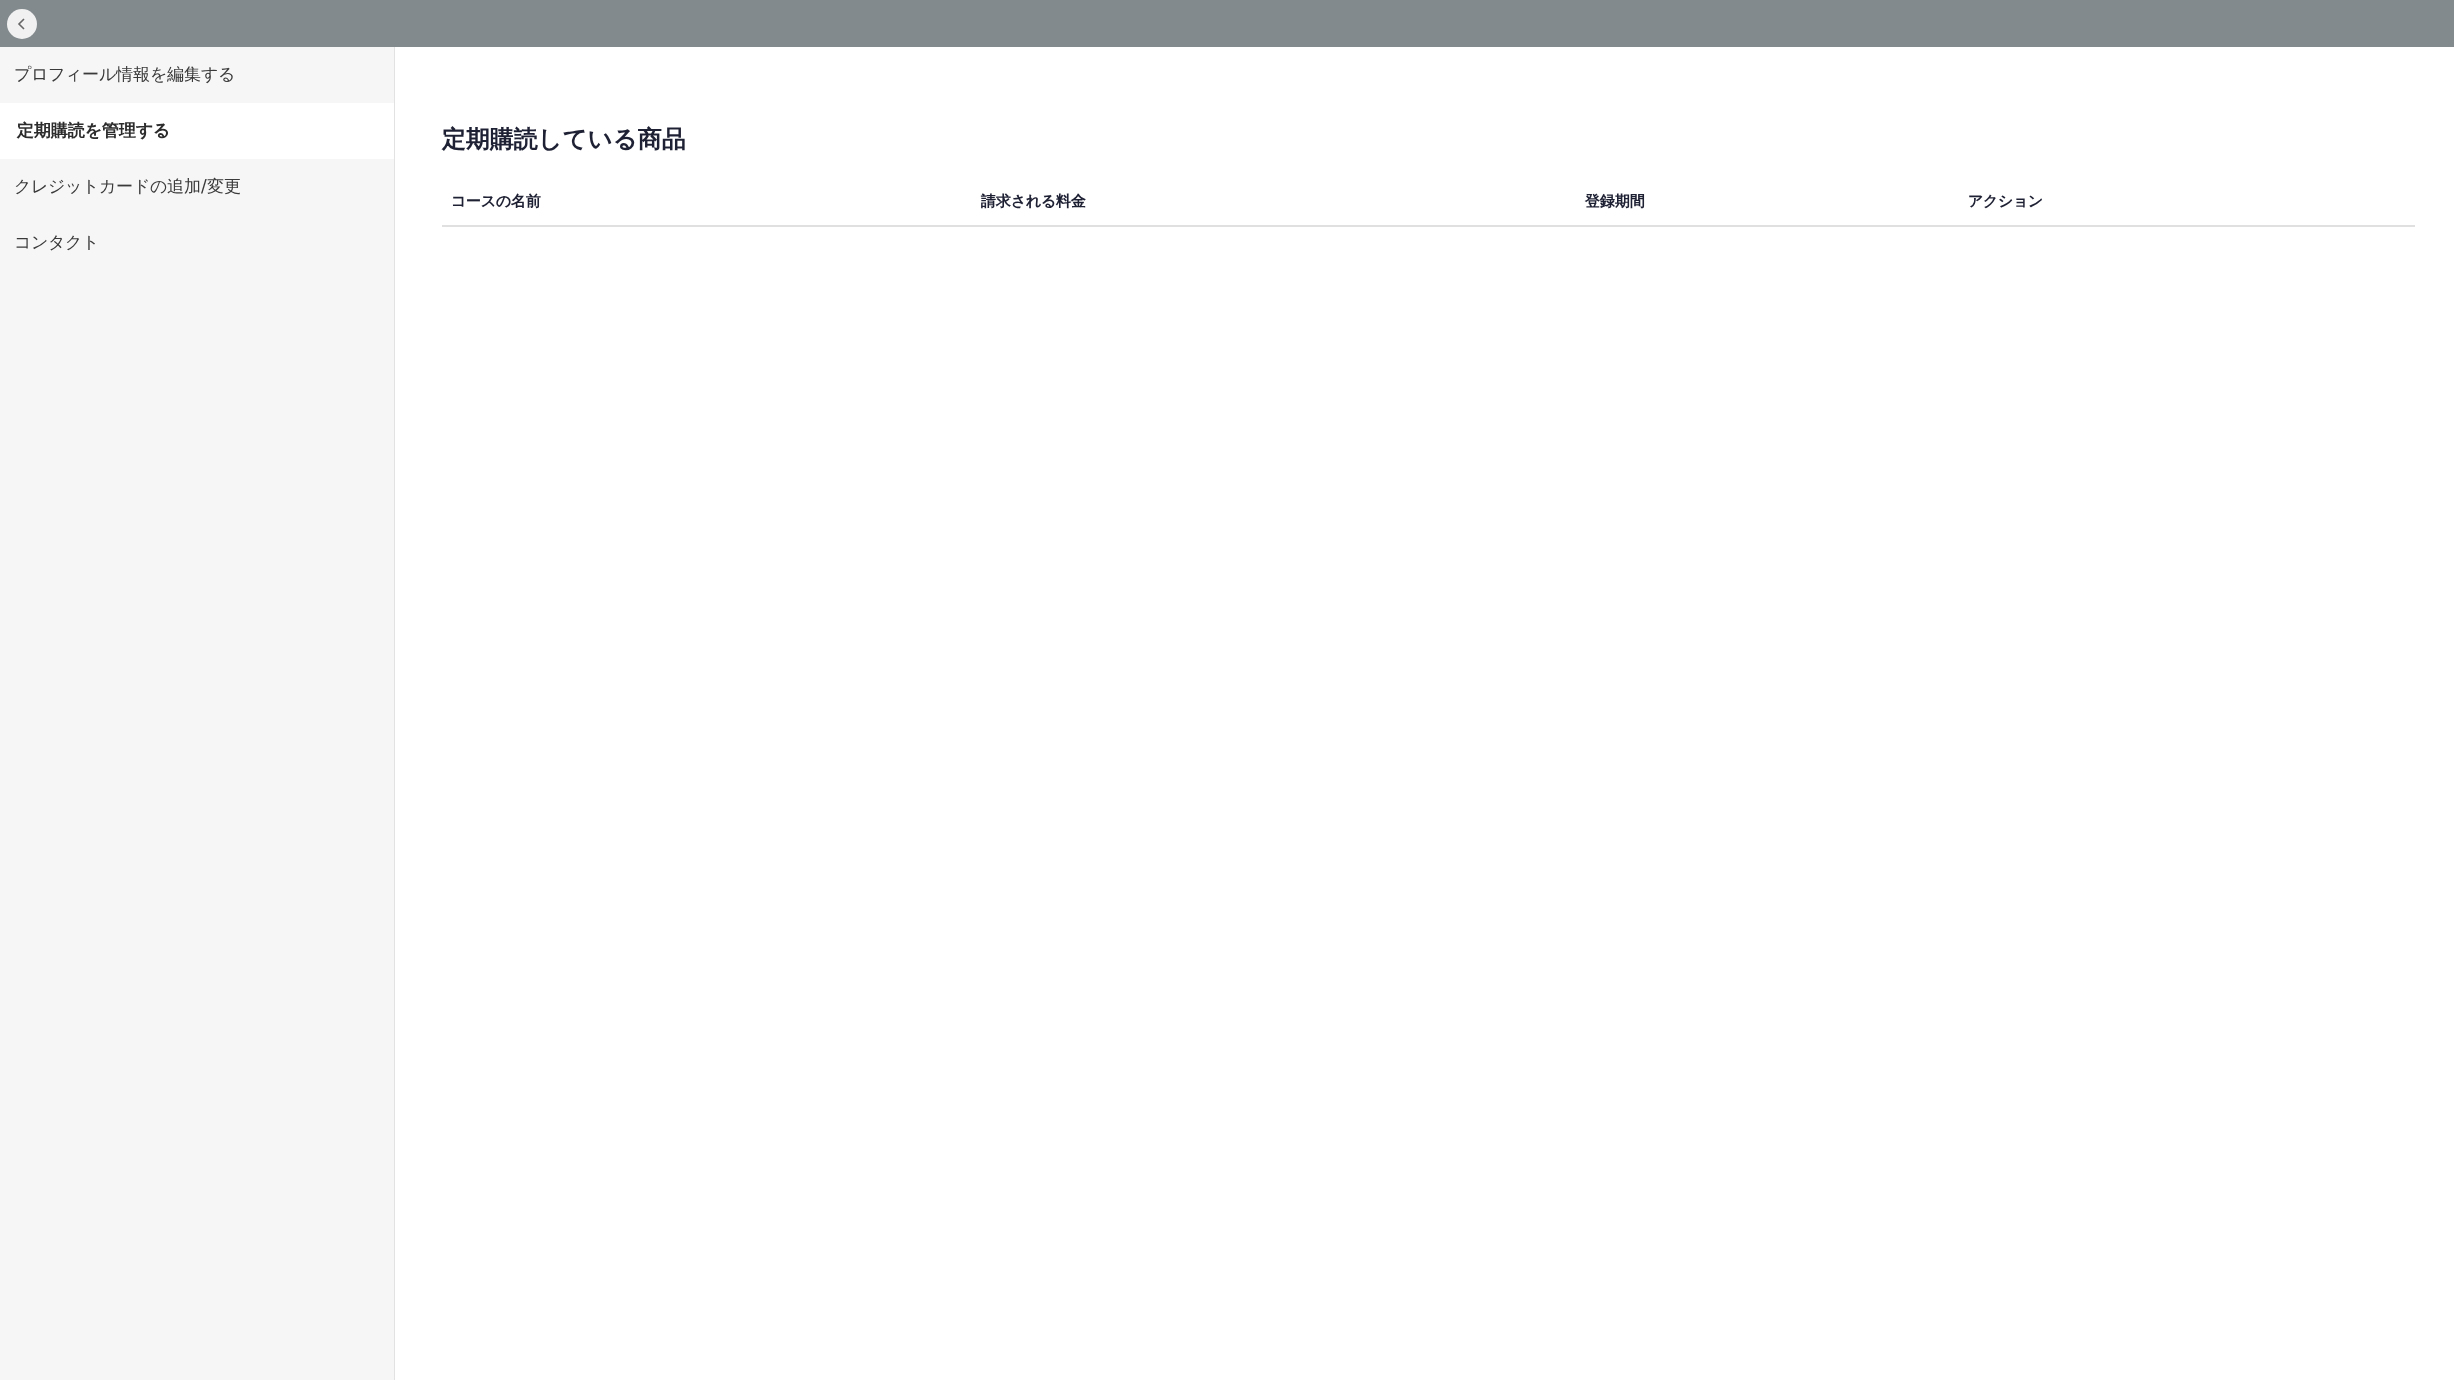  What do you see at coordinates (564, 139) in the screenshot?
I see `page-title: 定期購読している商品` at bounding box center [564, 139].